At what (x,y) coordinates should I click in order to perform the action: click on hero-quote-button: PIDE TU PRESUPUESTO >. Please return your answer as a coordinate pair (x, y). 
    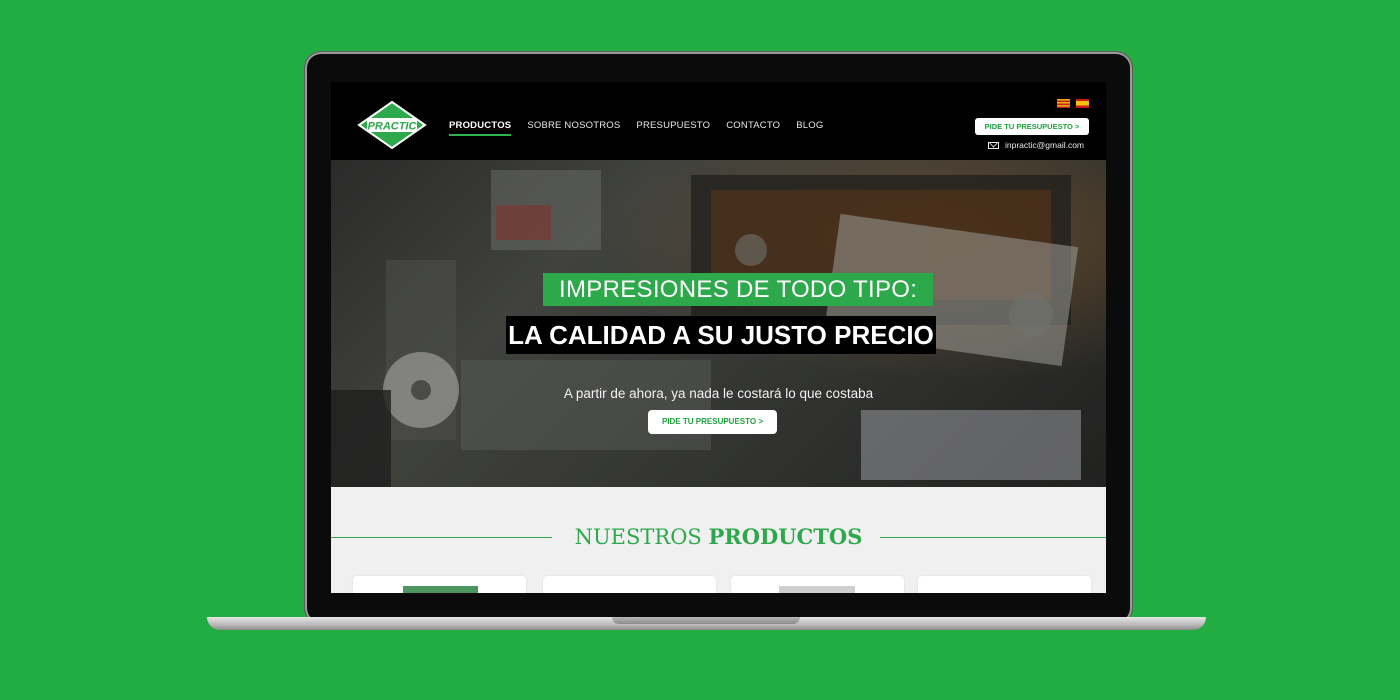
    Looking at the image, I should click on (712, 422).